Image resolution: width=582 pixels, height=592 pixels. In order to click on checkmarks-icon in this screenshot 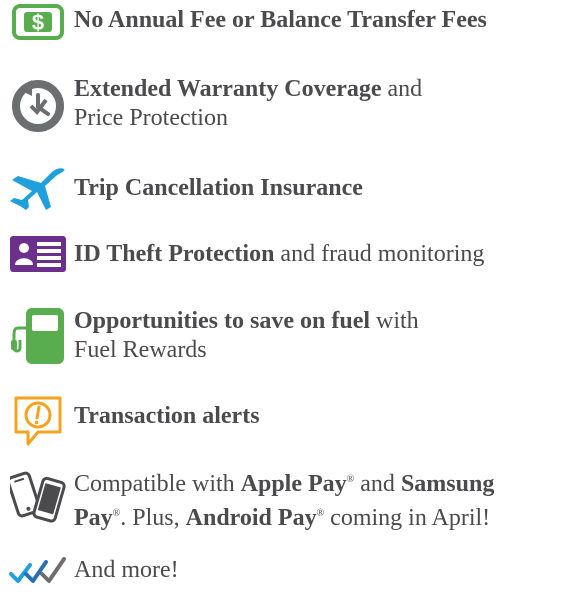, I will do `click(38, 571)`.